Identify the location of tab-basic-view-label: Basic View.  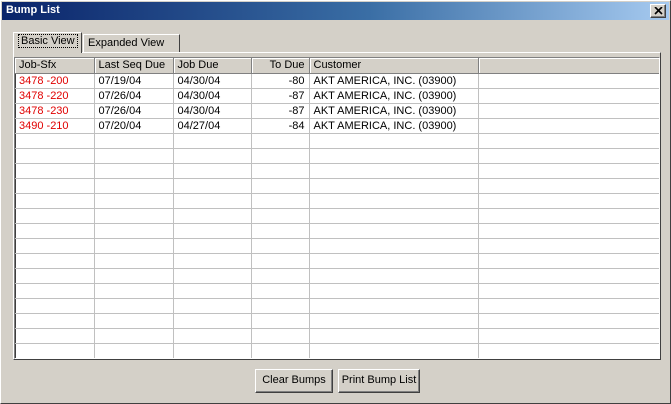
(48, 41).